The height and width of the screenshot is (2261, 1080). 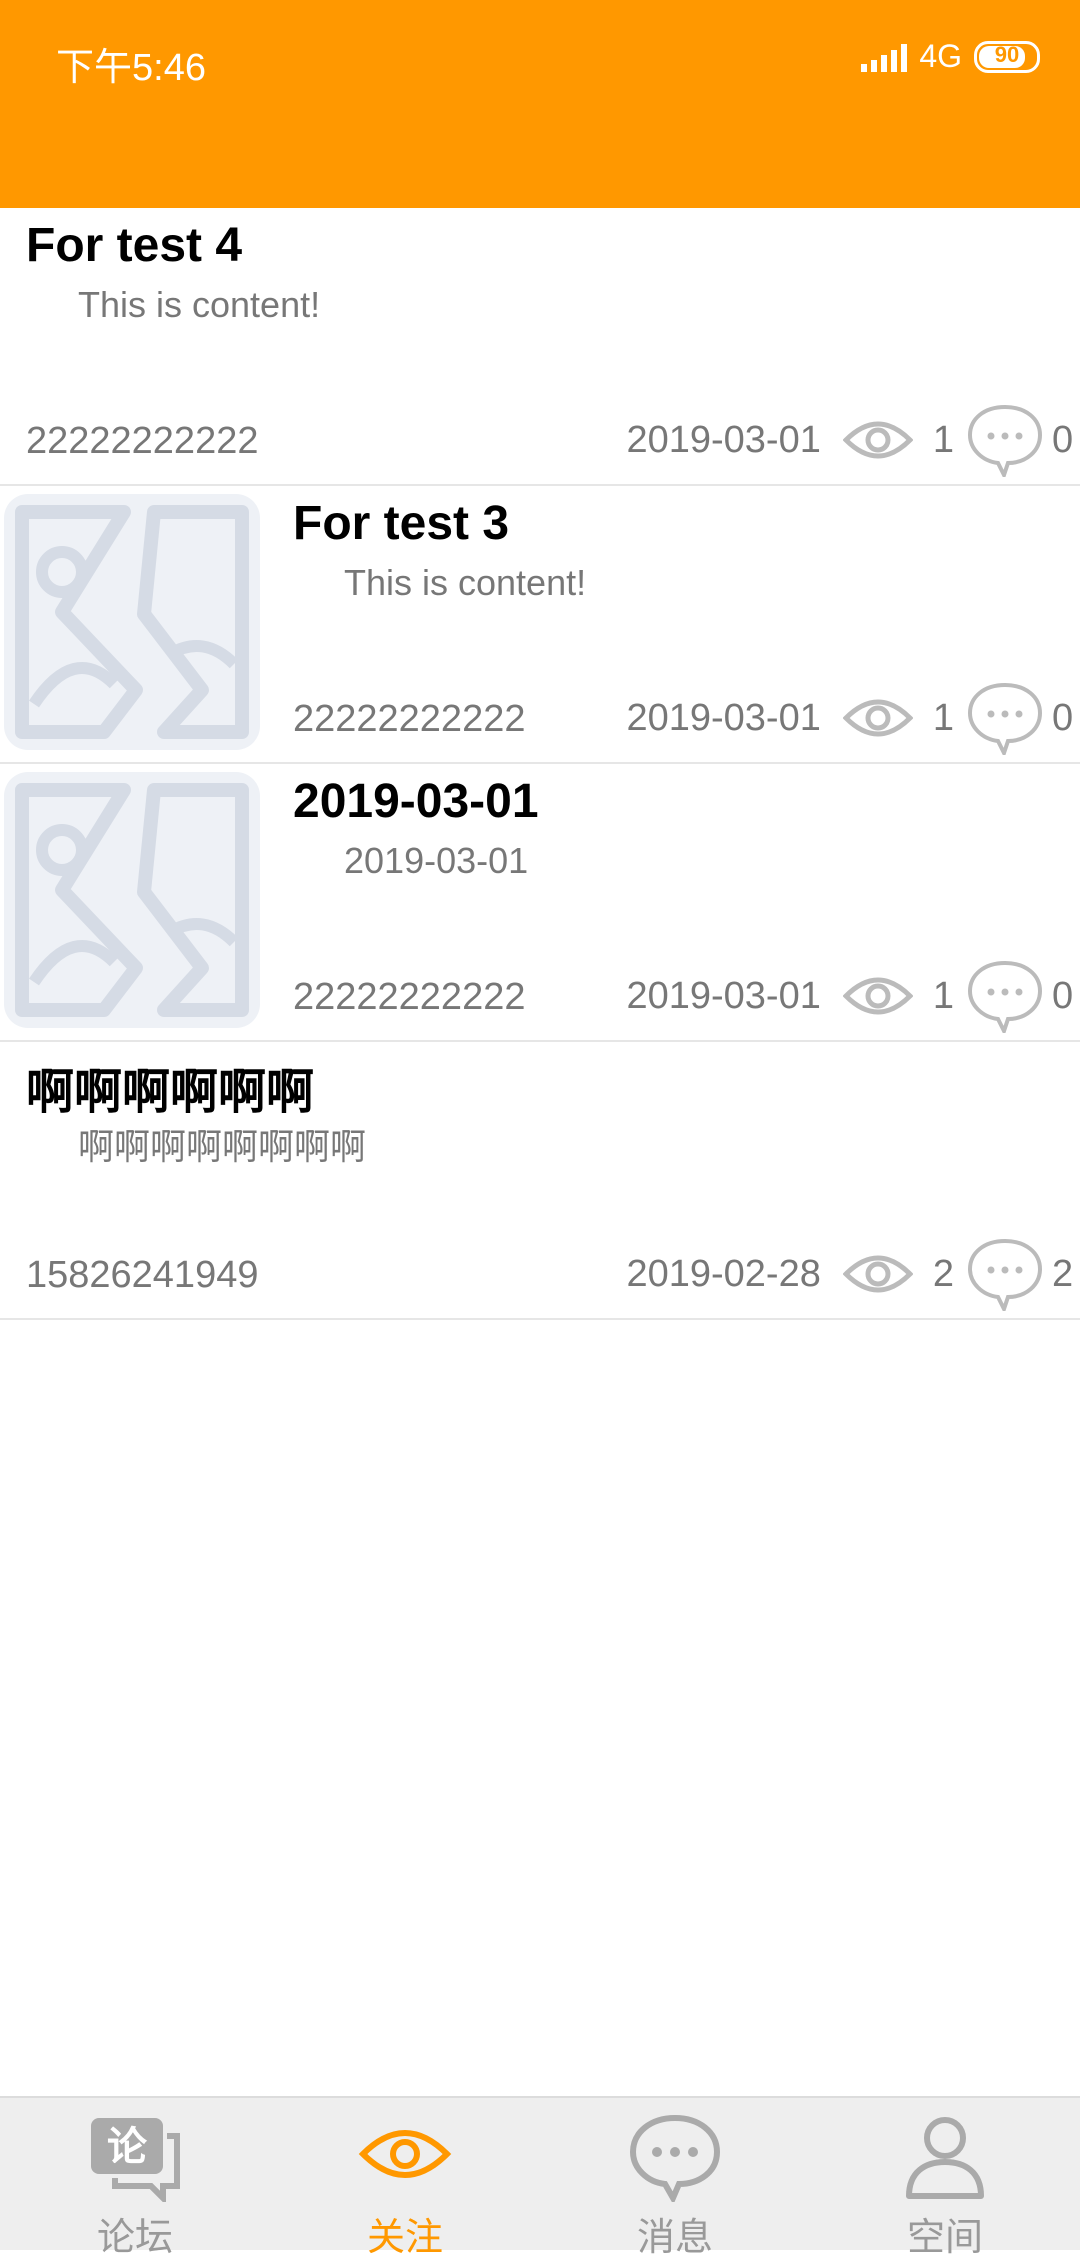 What do you see at coordinates (134, 2238) in the screenshot?
I see `tab-label: 论坛` at bounding box center [134, 2238].